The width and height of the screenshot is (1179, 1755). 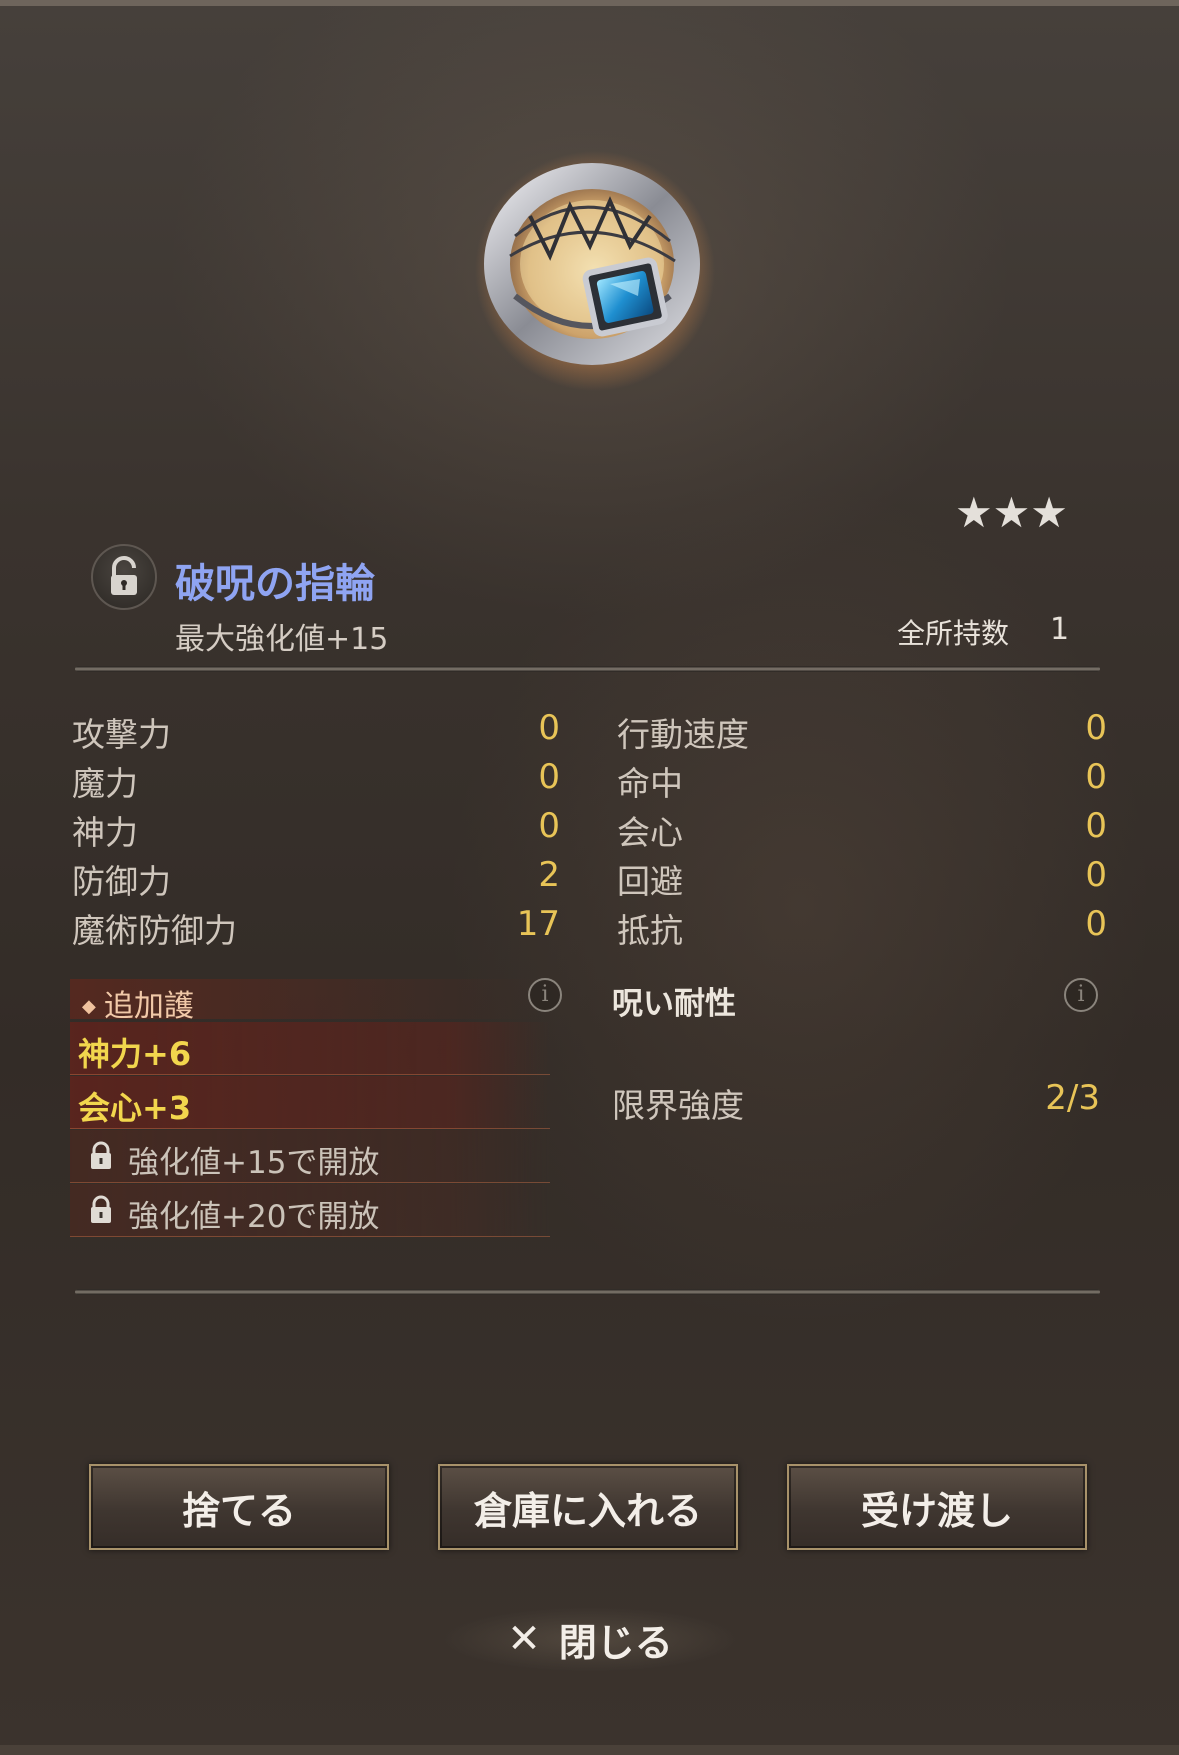 What do you see at coordinates (683, 734) in the screenshot?
I see `stat-label-speed: 行動速度` at bounding box center [683, 734].